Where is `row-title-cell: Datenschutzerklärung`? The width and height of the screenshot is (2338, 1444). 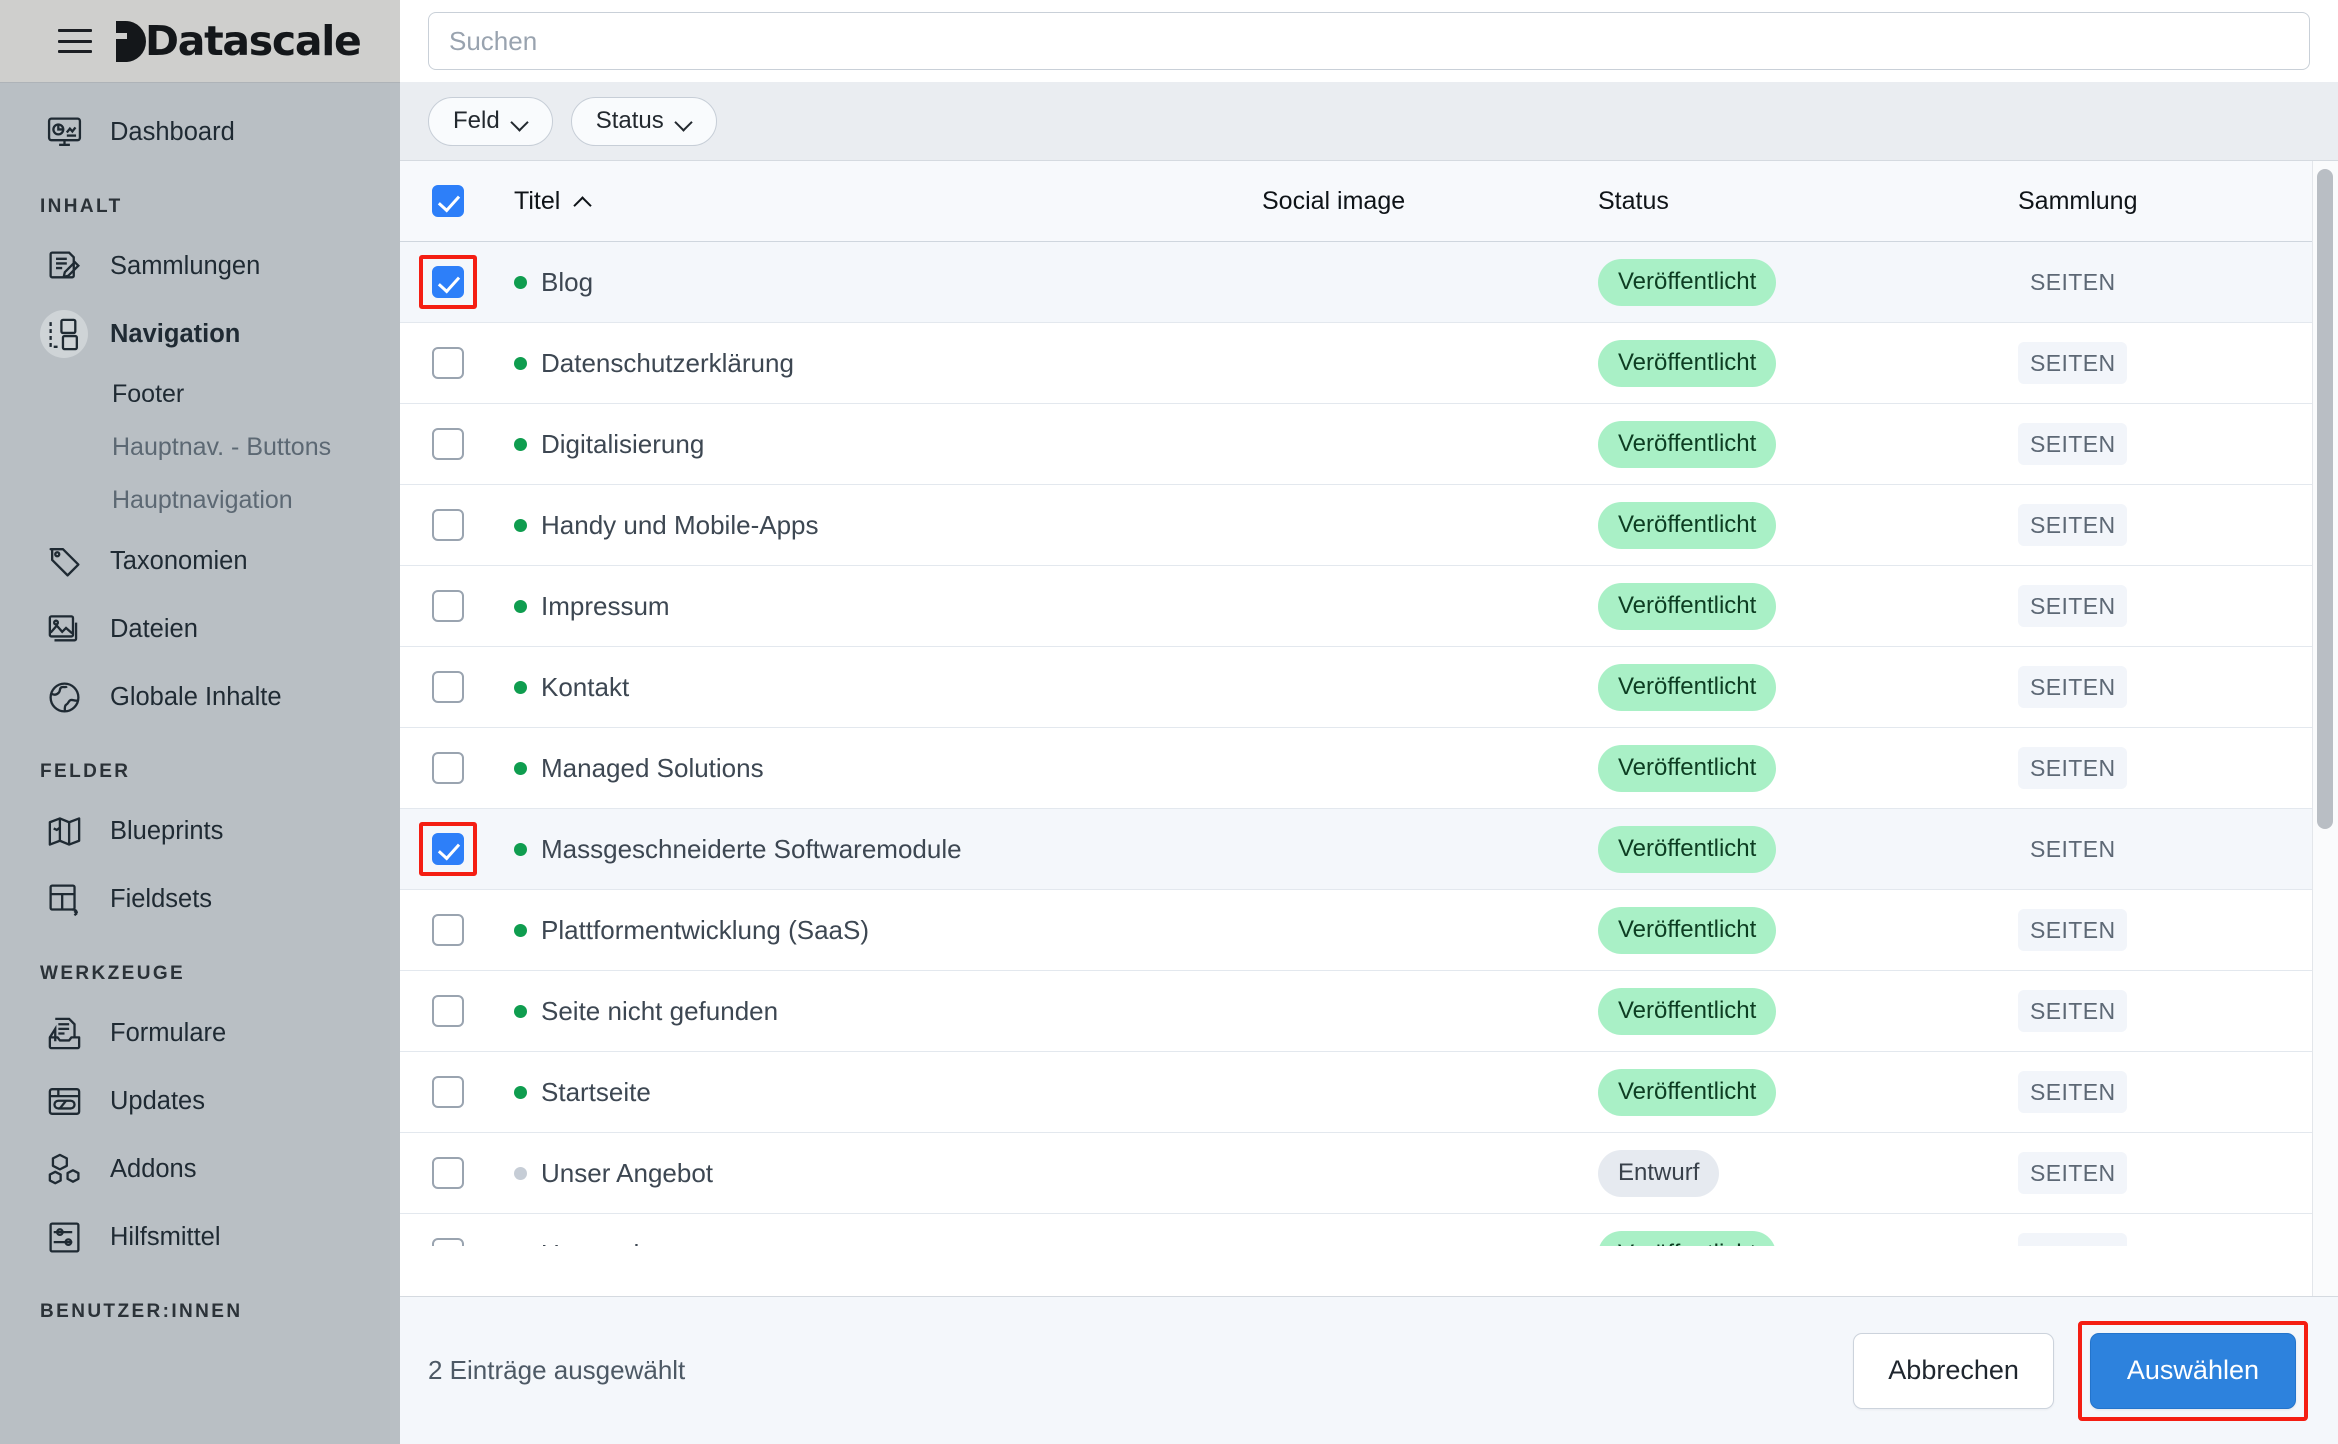
row-title-cell: Datenschutzerklärung is located at coordinates (879, 363).